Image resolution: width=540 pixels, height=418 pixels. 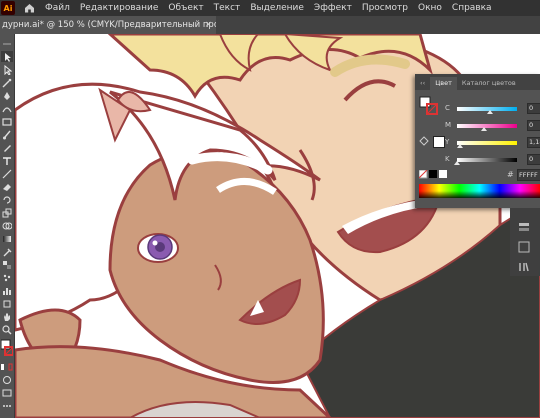 I want to click on yellow-value-input: 1,18, so click(x=533, y=142).